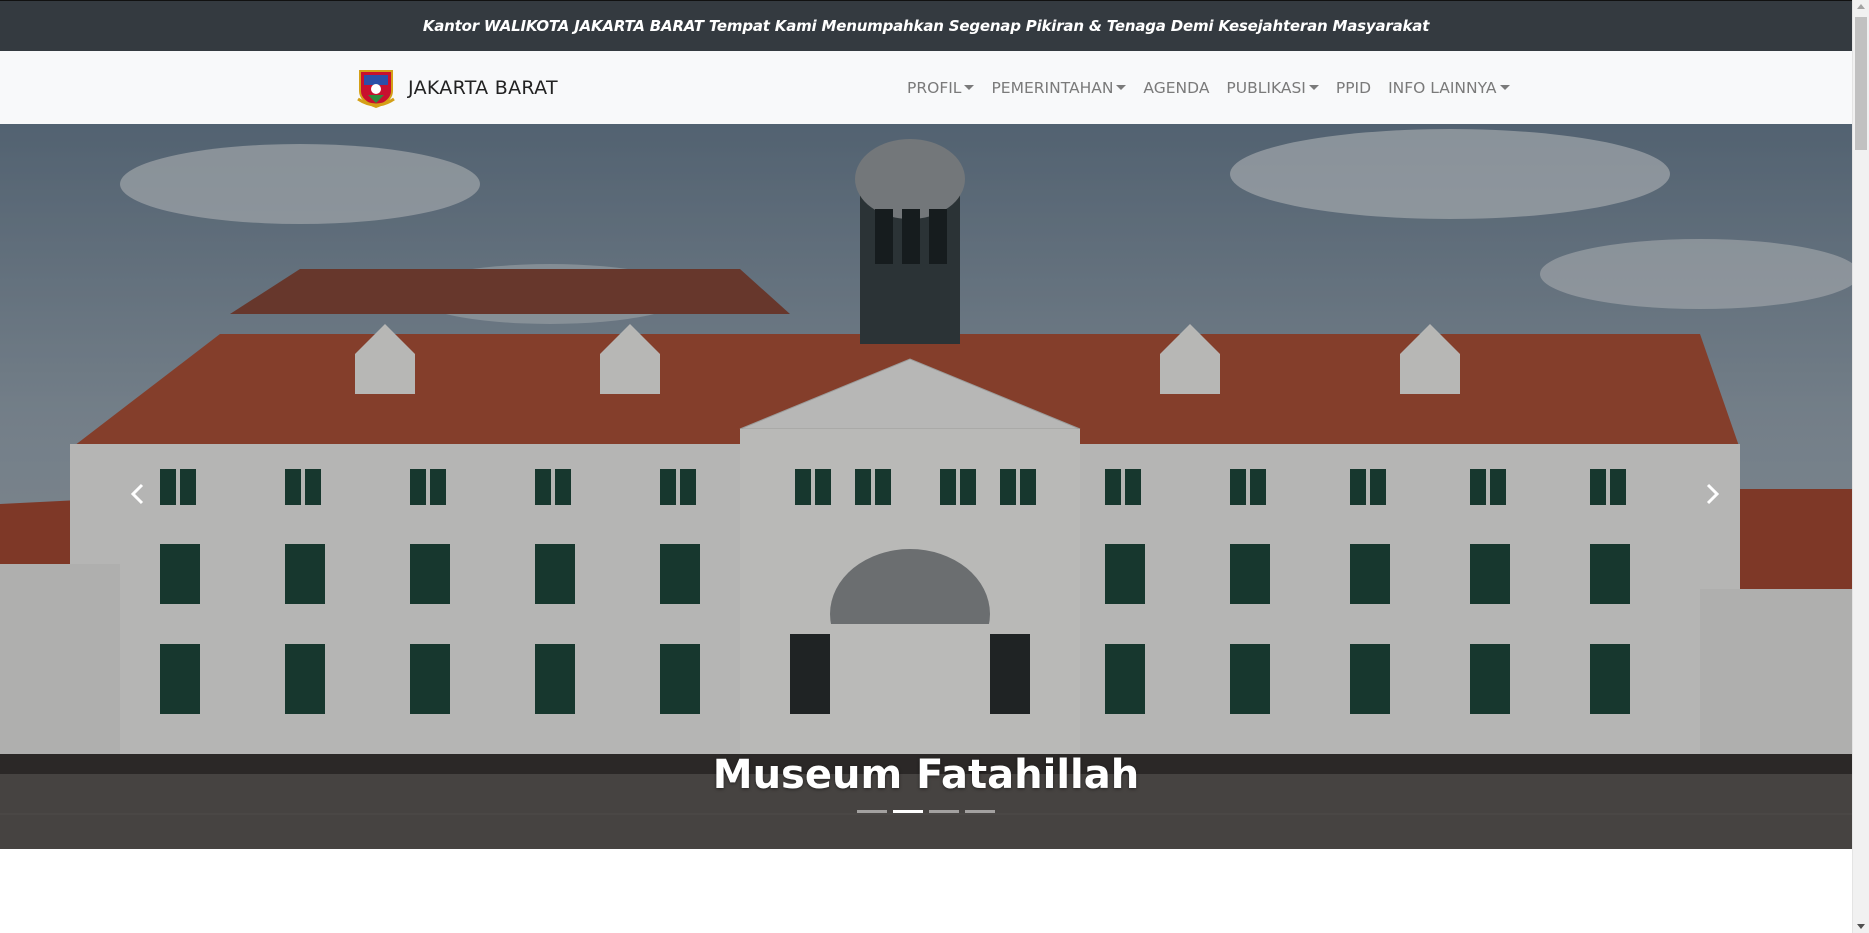  Describe the element at coordinates (1266, 87) in the screenshot. I see `nav-label: PUBLIKASI` at that location.